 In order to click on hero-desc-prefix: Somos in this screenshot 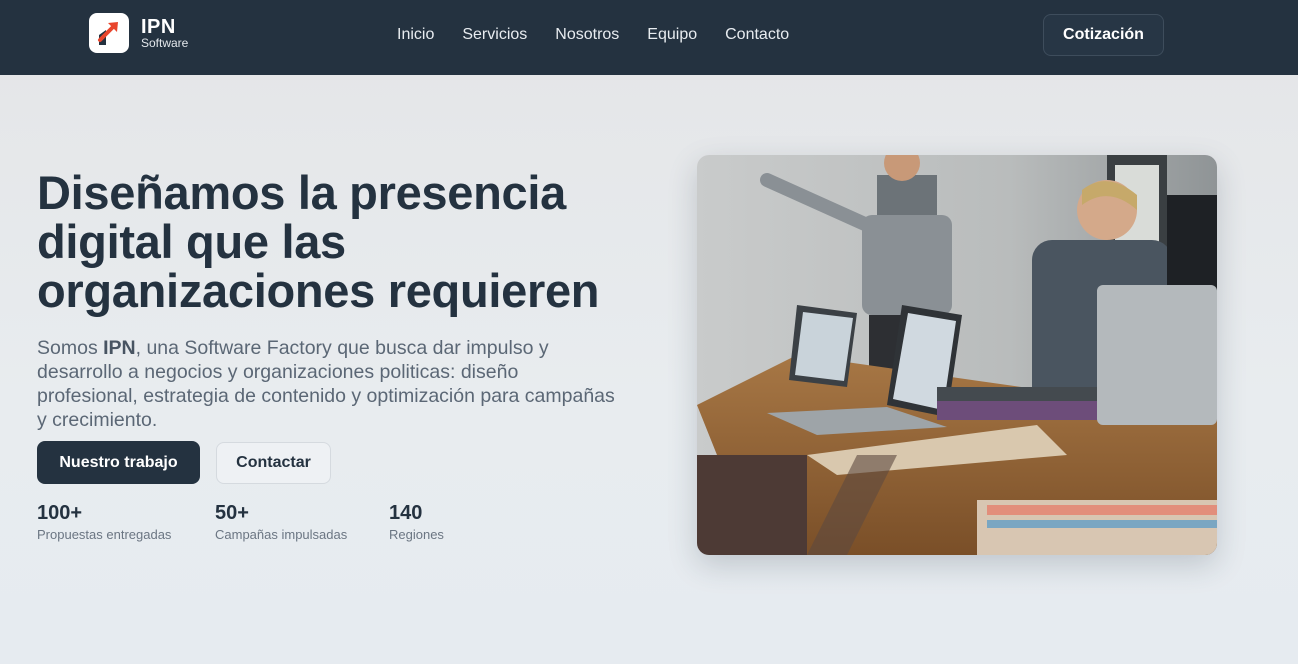, I will do `click(70, 348)`.